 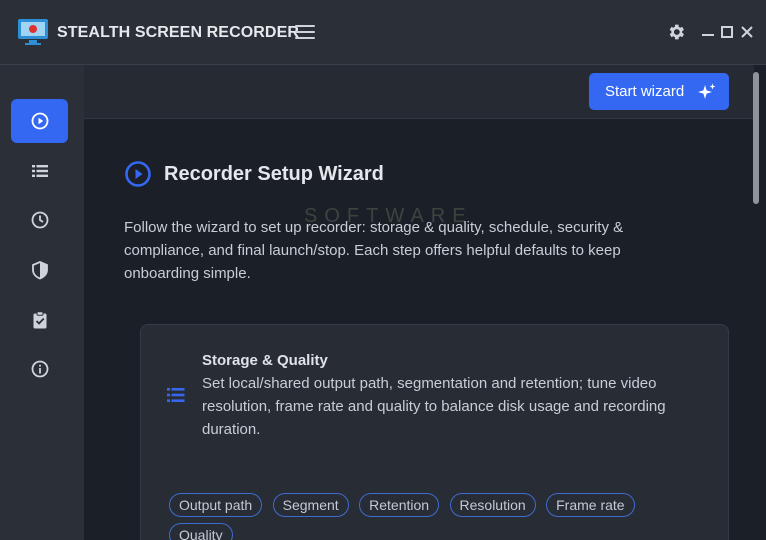 I want to click on title-bar: STEALTH SCREEN RECORDER, so click(x=383, y=32).